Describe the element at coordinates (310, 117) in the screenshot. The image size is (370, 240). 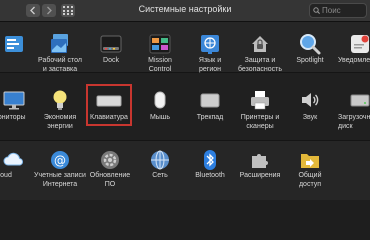
I see `pref-label: Звук` at that location.